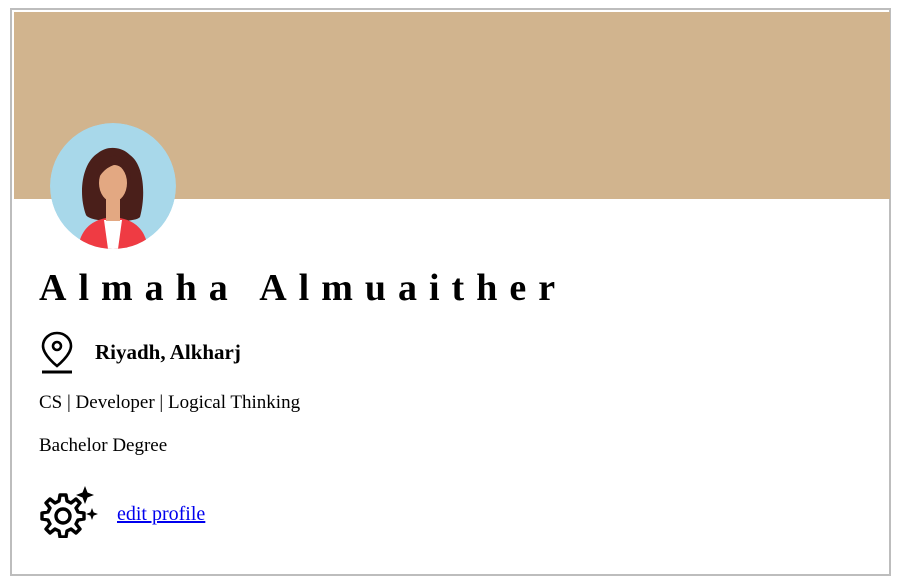 This screenshot has height=587, width=898. Describe the element at coordinates (103, 445) in the screenshot. I see `profile-degree: Bachelor Degree` at that location.